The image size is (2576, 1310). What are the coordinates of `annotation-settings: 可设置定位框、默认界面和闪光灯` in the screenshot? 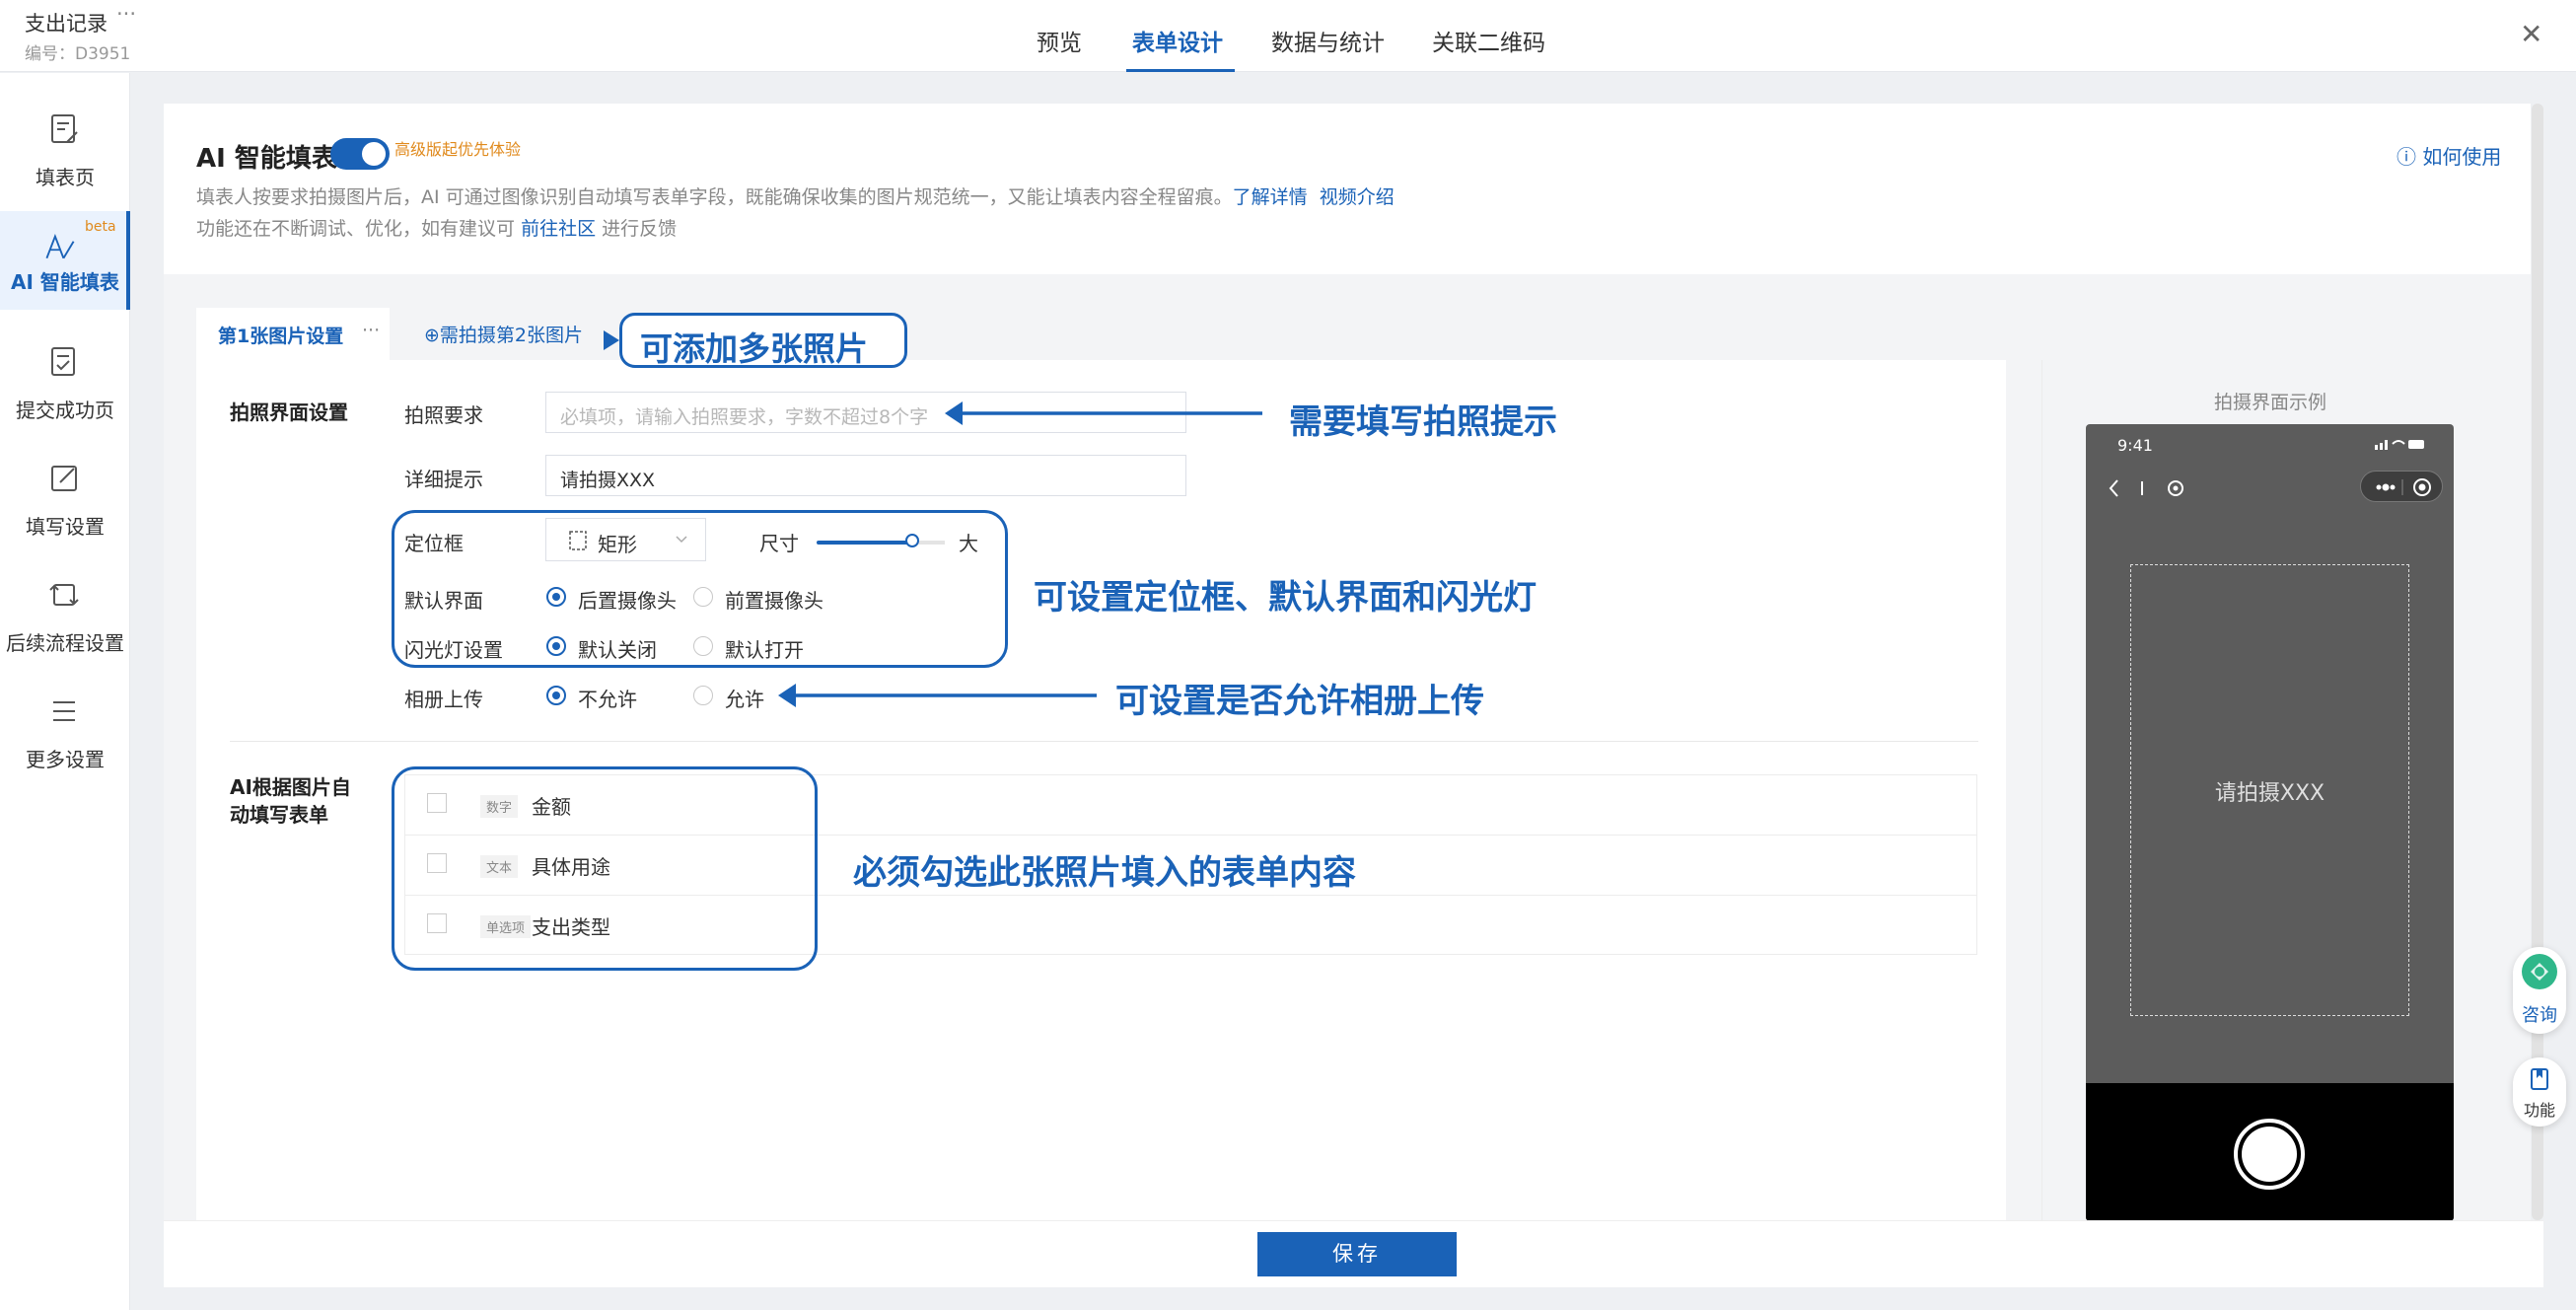 It's located at (1285, 598).